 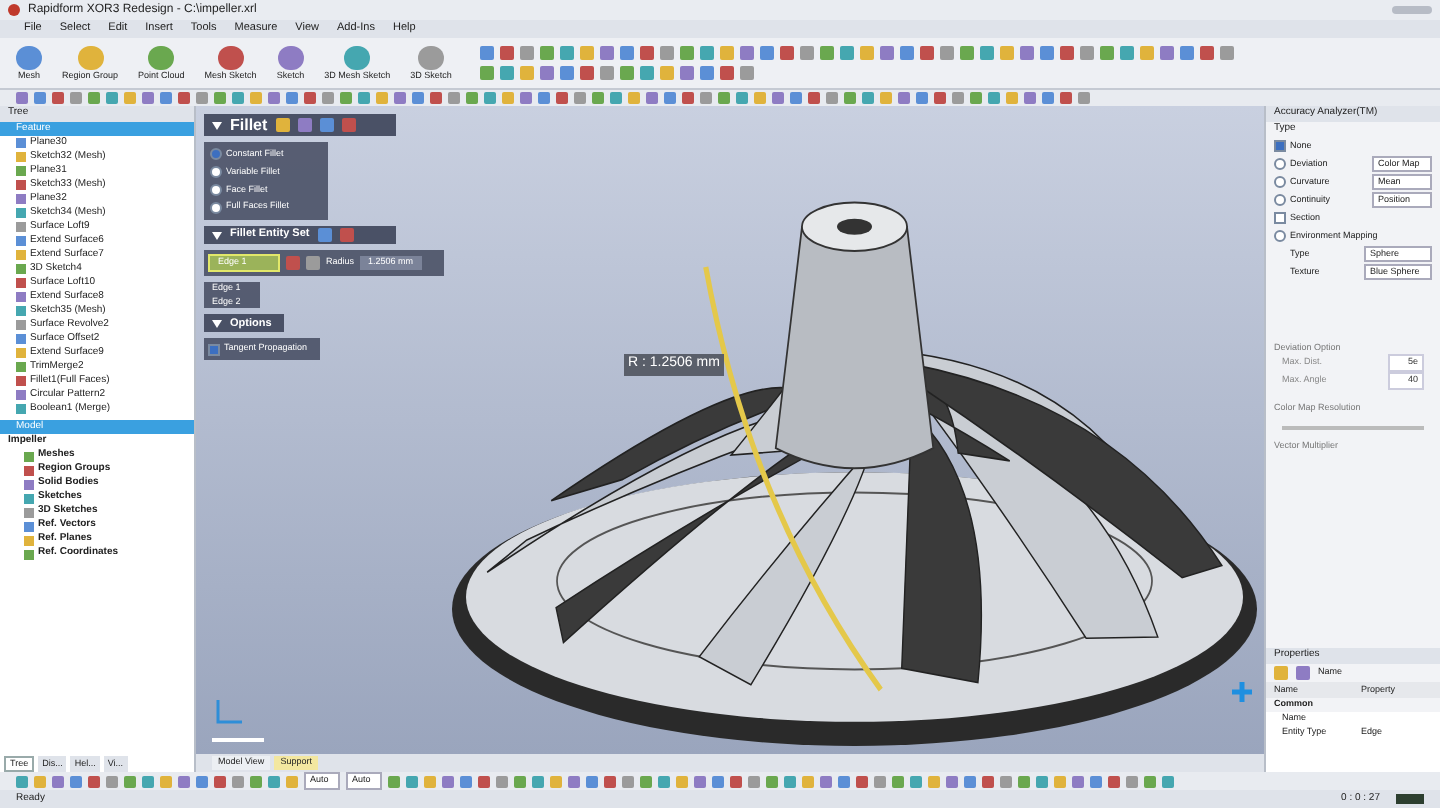 I want to click on window-controls-icon, so click(x=1412, y=10).